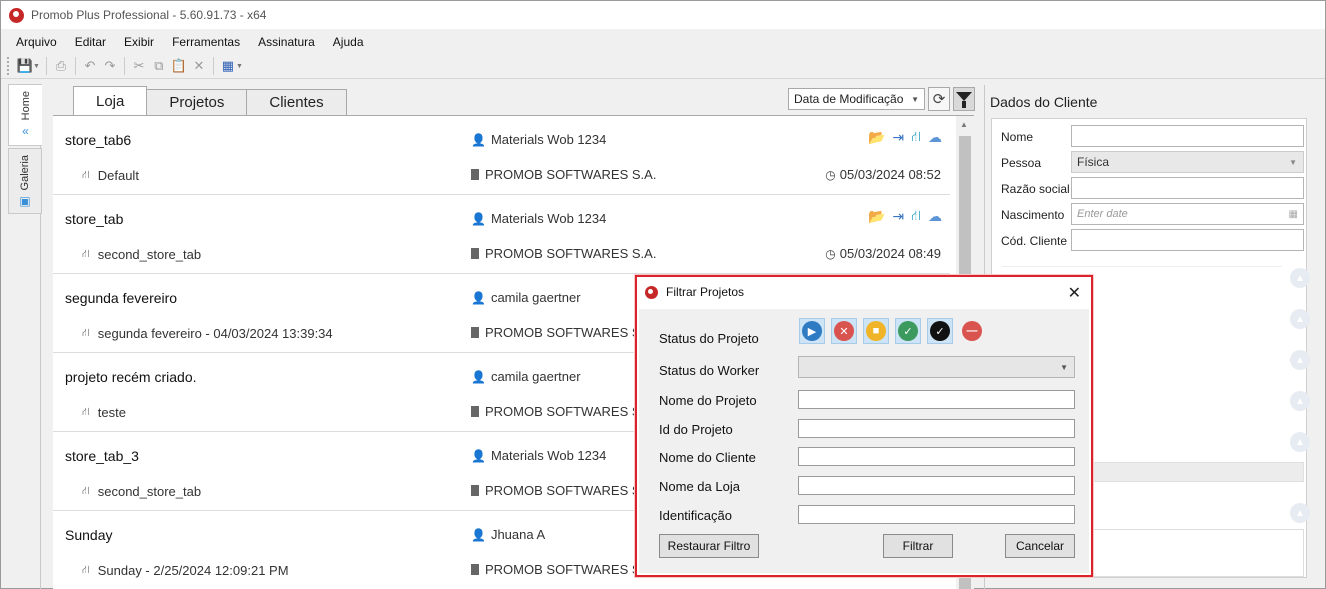 The width and height of the screenshot is (1326, 589). I want to click on store-name-input, so click(936, 485).